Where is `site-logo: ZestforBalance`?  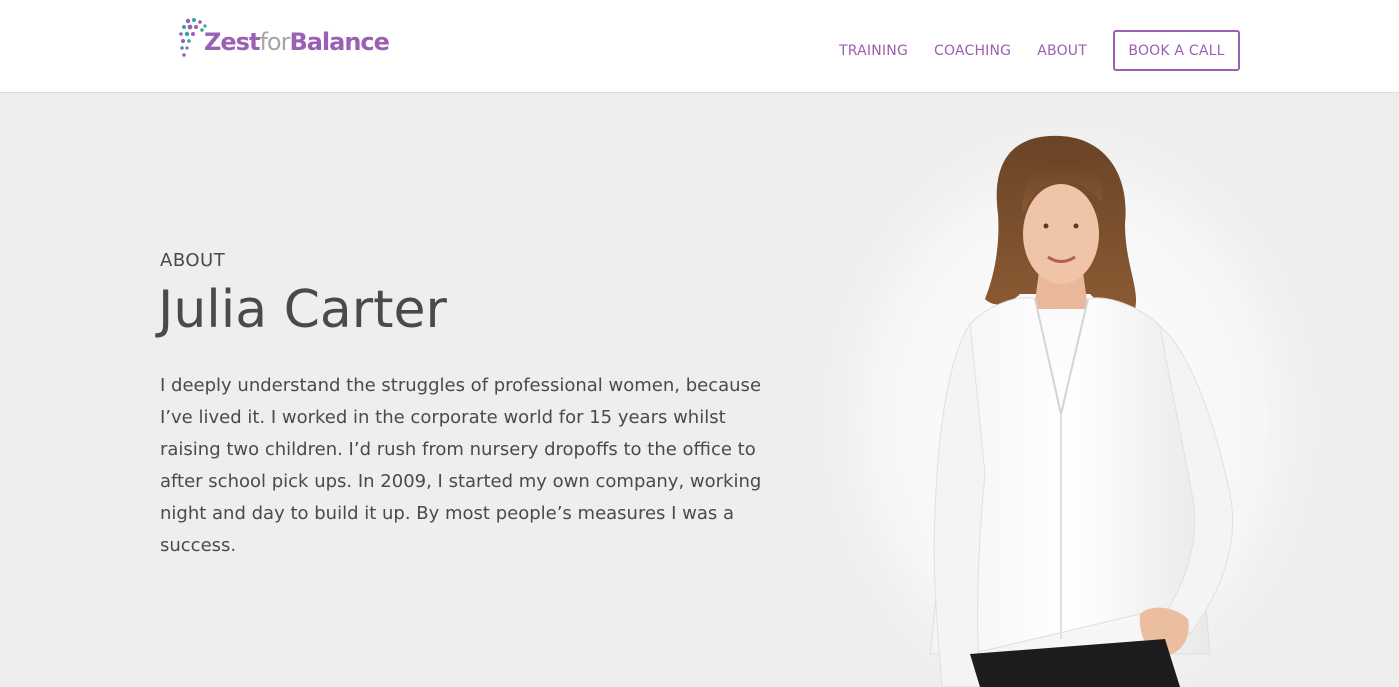 site-logo: ZestforBalance is located at coordinates (284, 40).